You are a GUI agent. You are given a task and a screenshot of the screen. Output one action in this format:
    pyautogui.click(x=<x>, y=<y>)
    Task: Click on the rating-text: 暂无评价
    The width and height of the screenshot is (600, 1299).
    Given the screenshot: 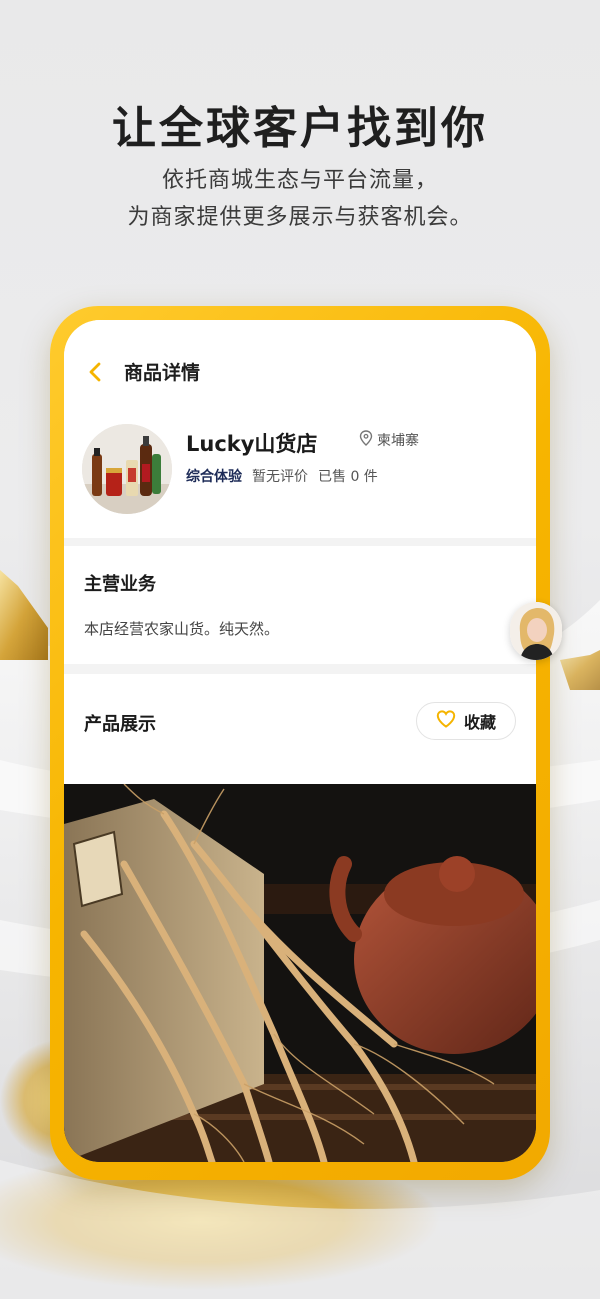 What is the action you would take?
    pyautogui.click(x=280, y=477)
    